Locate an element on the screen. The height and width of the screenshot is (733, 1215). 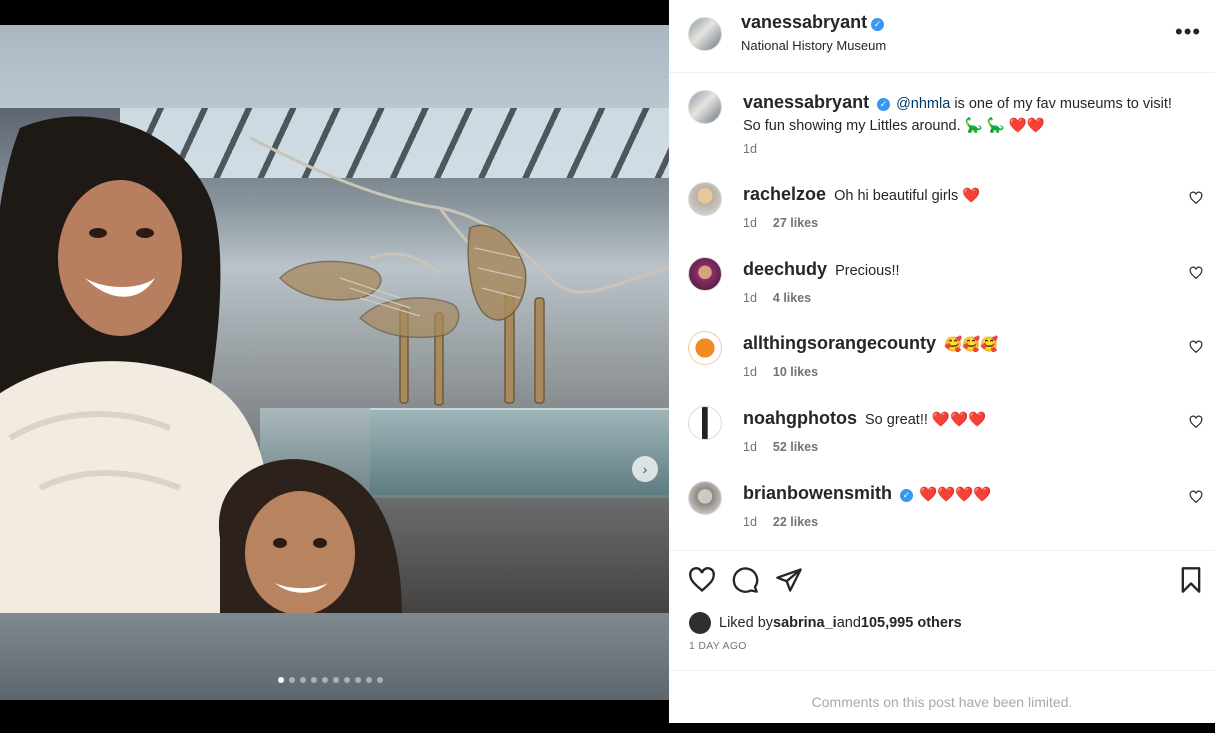
comment-meta: 1d 27 likes is located at coordinates (780, 223).